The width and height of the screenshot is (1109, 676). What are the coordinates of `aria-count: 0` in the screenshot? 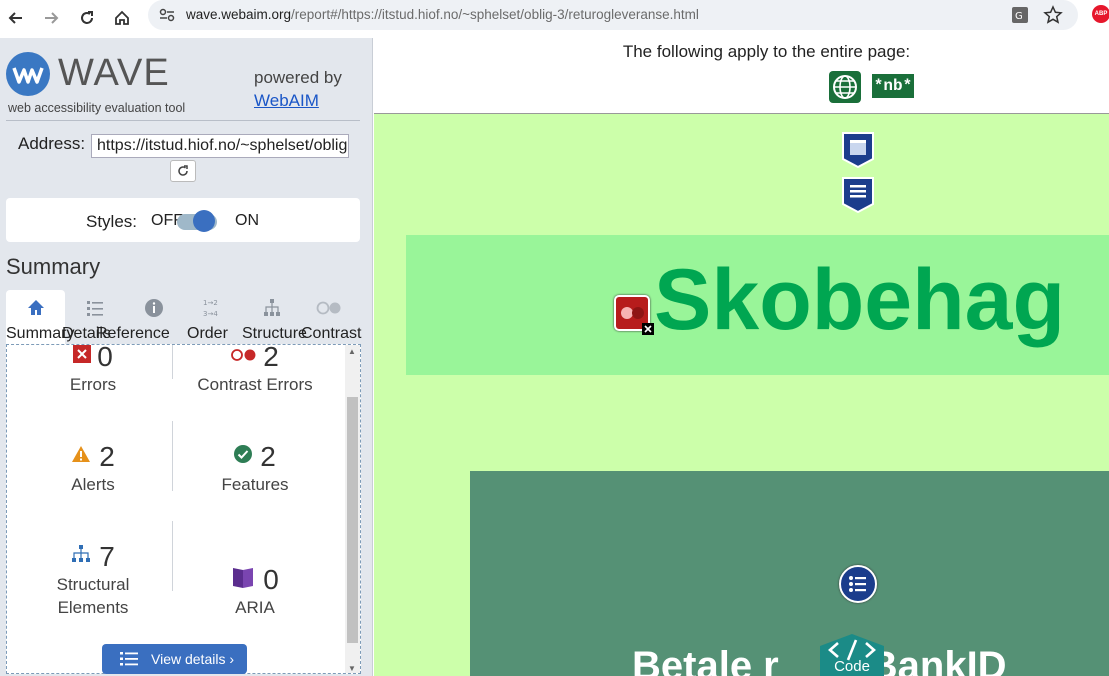 It's located at (271, 579).